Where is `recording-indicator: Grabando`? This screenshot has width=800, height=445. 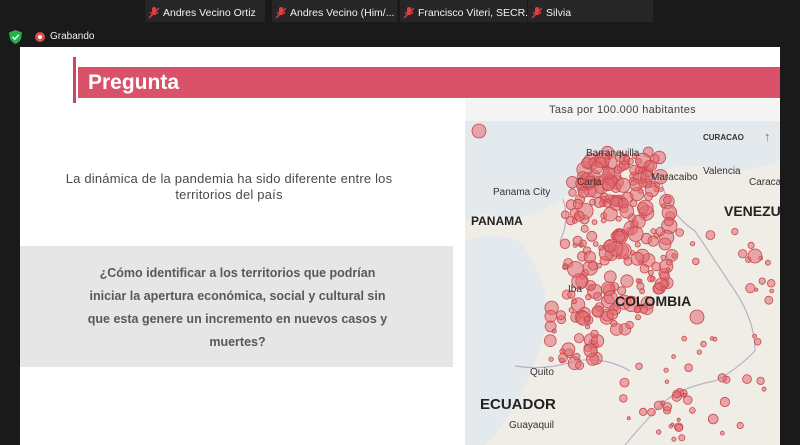 recording-indicator: Grabando is located at coordinates (64, 36).